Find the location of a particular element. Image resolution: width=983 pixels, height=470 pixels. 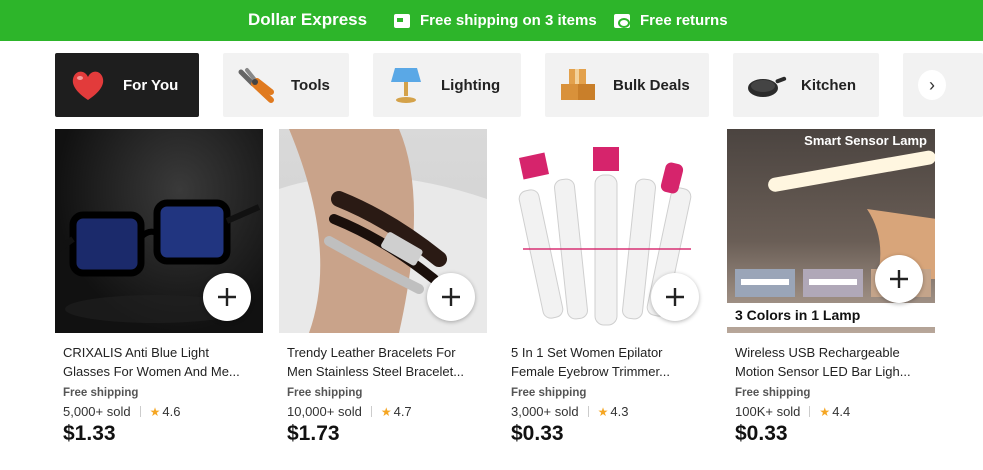

product-meta: 10,000+ sold ★ 4.7 is located at coordinates (383, 411).